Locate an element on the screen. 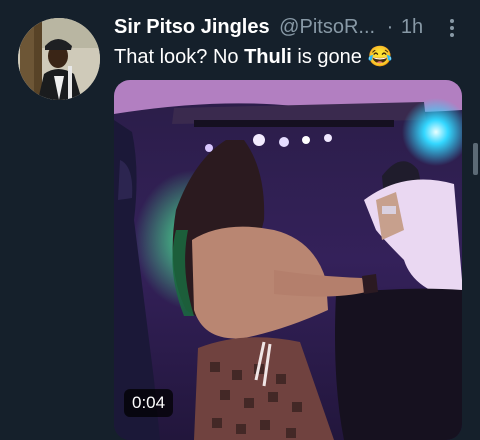  avatar is located at coordinates (59, 59).